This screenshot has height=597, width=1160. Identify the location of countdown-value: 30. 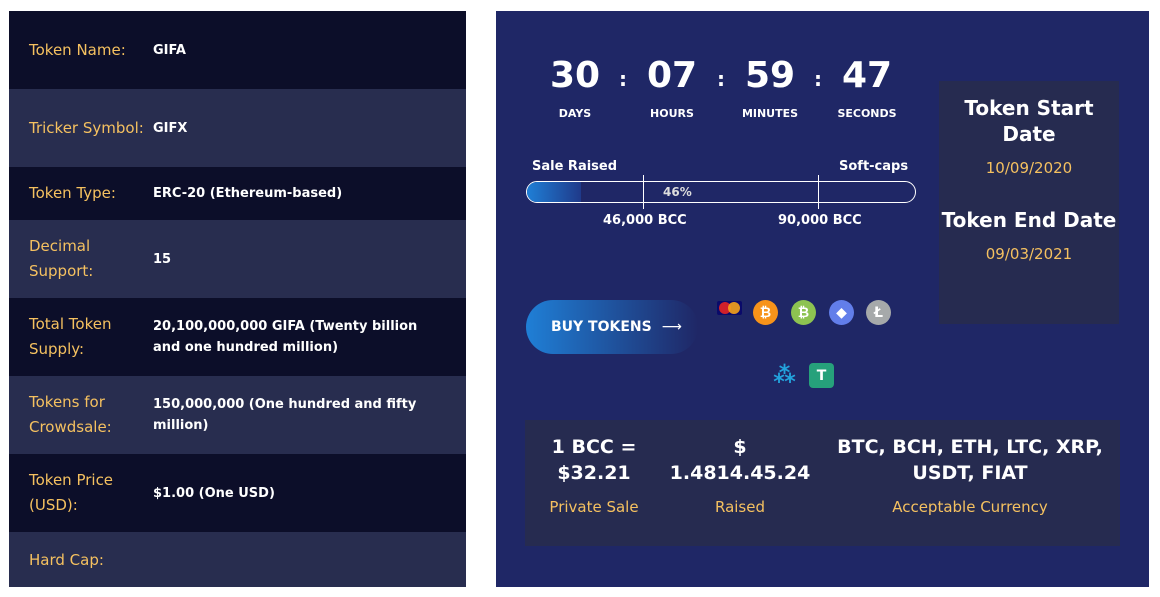
(575, 75).